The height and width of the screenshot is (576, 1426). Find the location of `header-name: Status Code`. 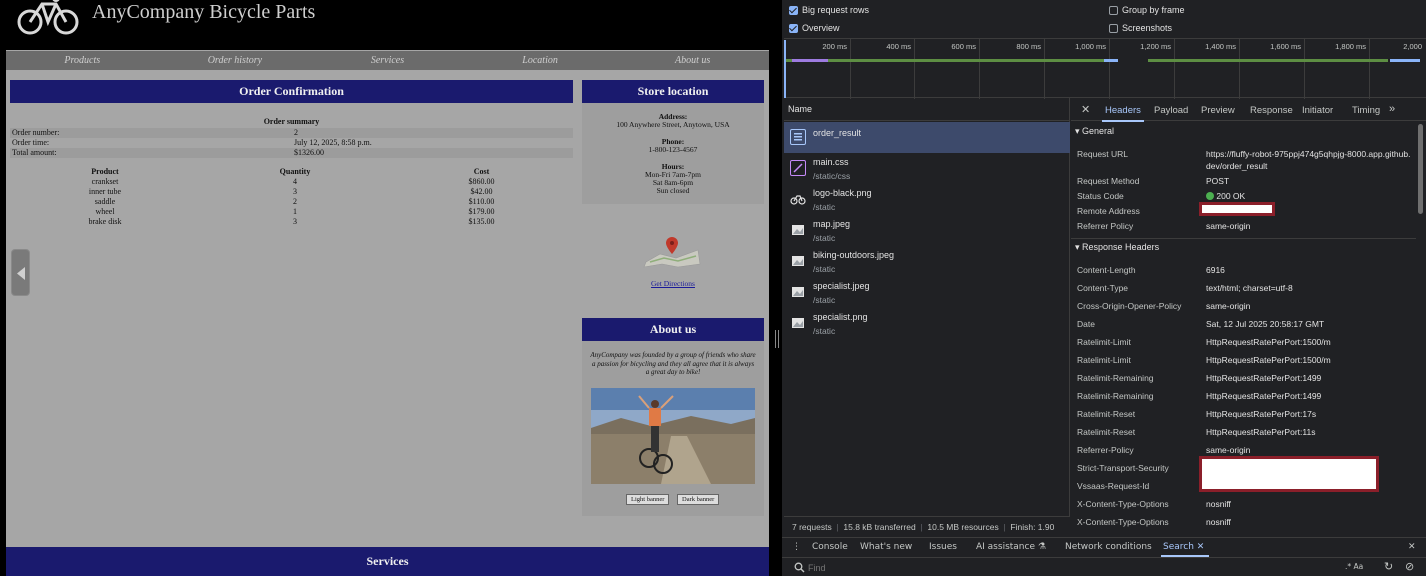

header-name: Status Code is located at coordinates (1100, 196).